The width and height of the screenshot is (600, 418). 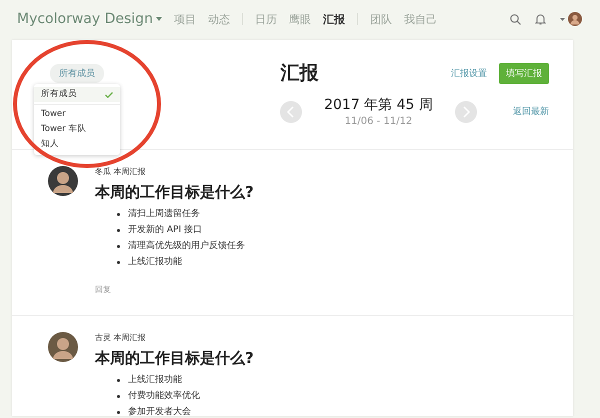 What do you see at coordinates (515, 19) in the screenshot?
I see `search-icon` at bounding box center [515, 19].